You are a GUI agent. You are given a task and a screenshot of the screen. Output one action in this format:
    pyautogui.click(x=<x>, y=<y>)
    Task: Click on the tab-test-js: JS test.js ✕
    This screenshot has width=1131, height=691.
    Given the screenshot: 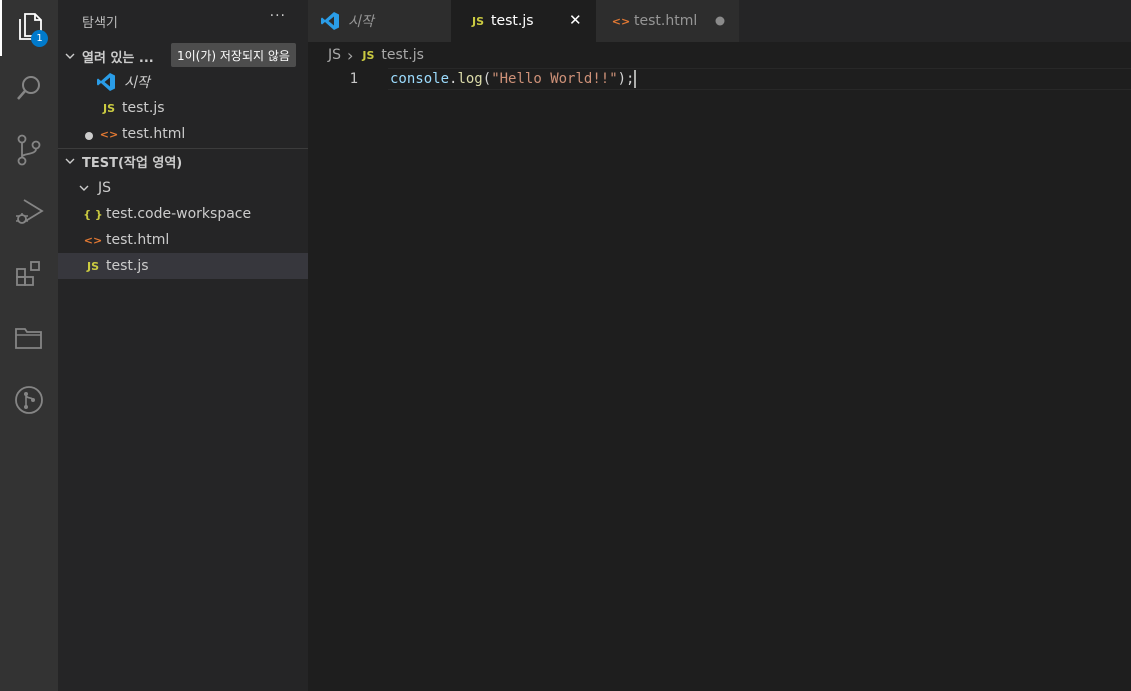 What is the action you would take?
    pyautogui.click(x=523, y=21)
    